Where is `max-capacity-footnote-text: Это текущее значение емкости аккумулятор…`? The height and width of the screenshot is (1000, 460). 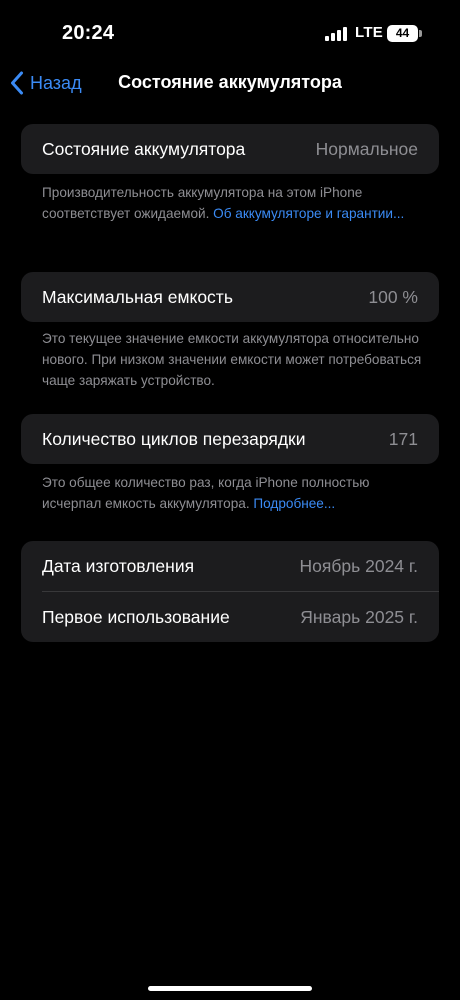
max-capacity-footnote-text: Это текущее значение емкости аккумулятор… is located at coordinates (232, 359).